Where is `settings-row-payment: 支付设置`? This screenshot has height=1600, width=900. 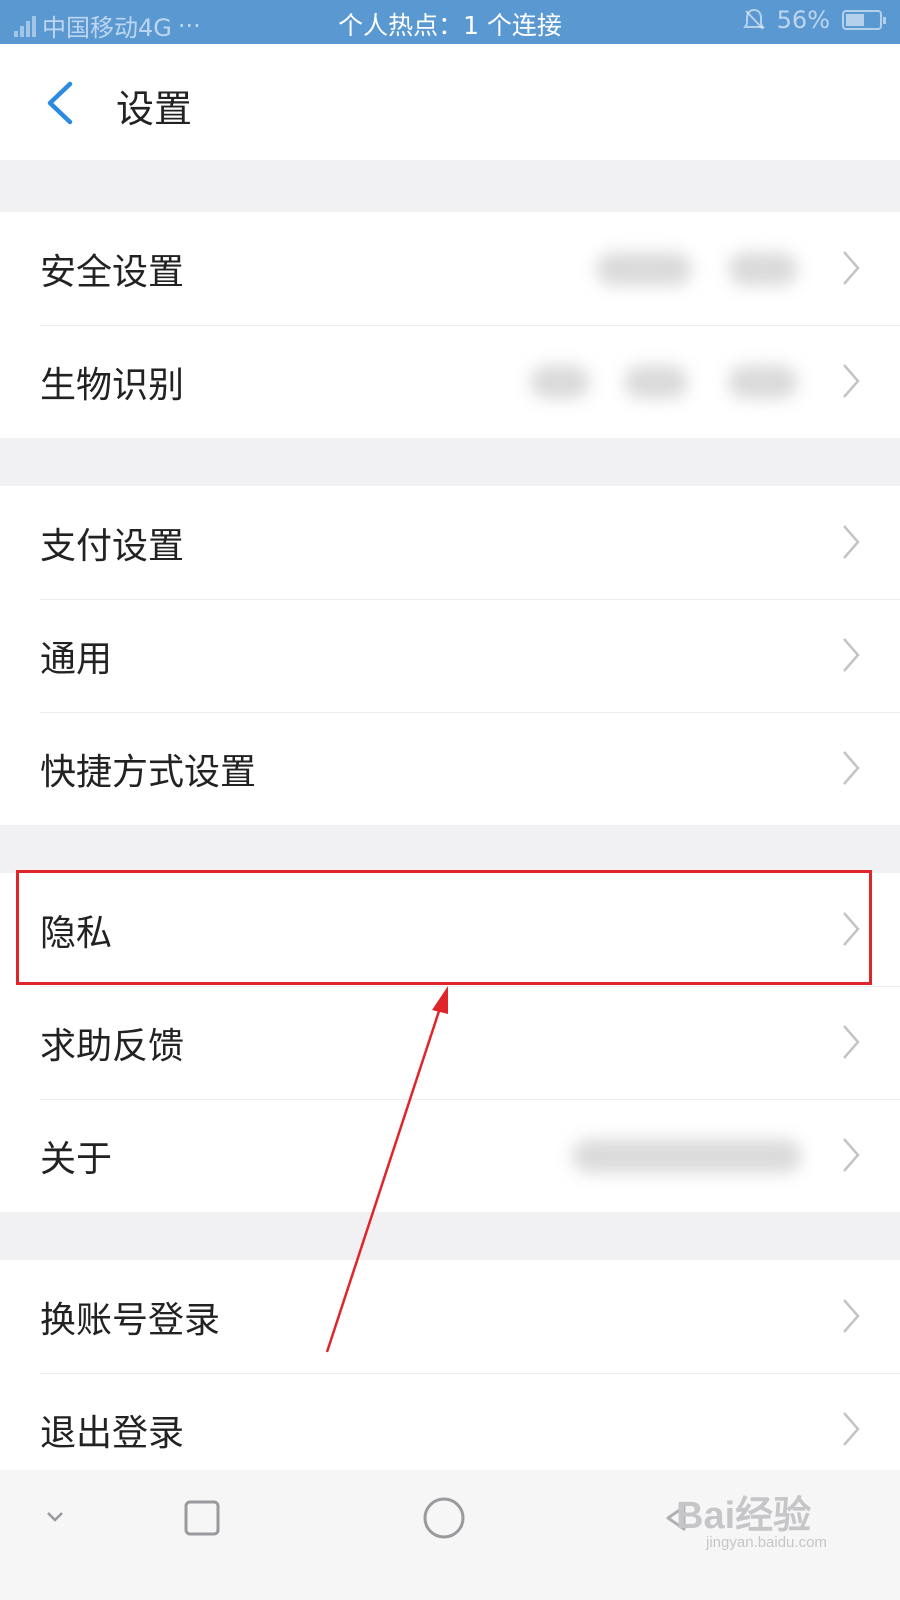 settings-row-payment: 支付设置 is located at coordinates (450, 542).